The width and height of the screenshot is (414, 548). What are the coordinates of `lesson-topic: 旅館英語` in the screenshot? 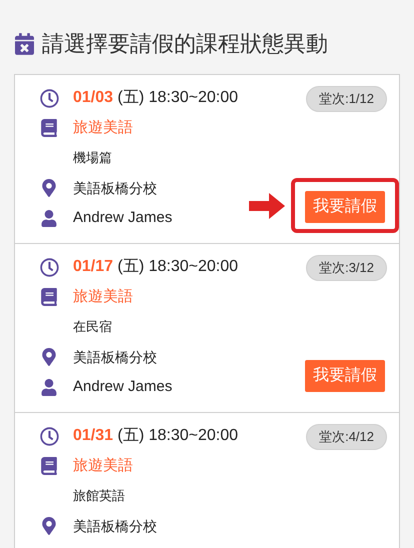 It's located at (99, 496).